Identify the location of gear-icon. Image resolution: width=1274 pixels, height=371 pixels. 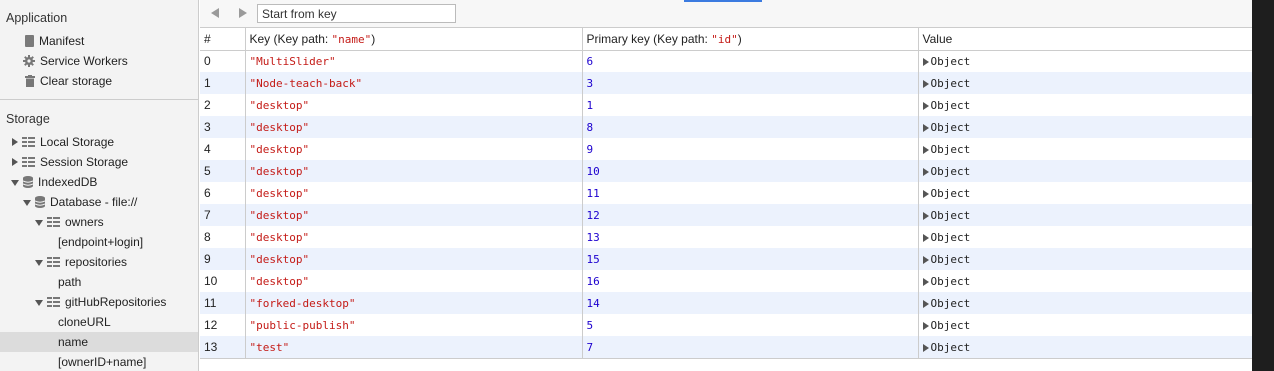
(29, 61).